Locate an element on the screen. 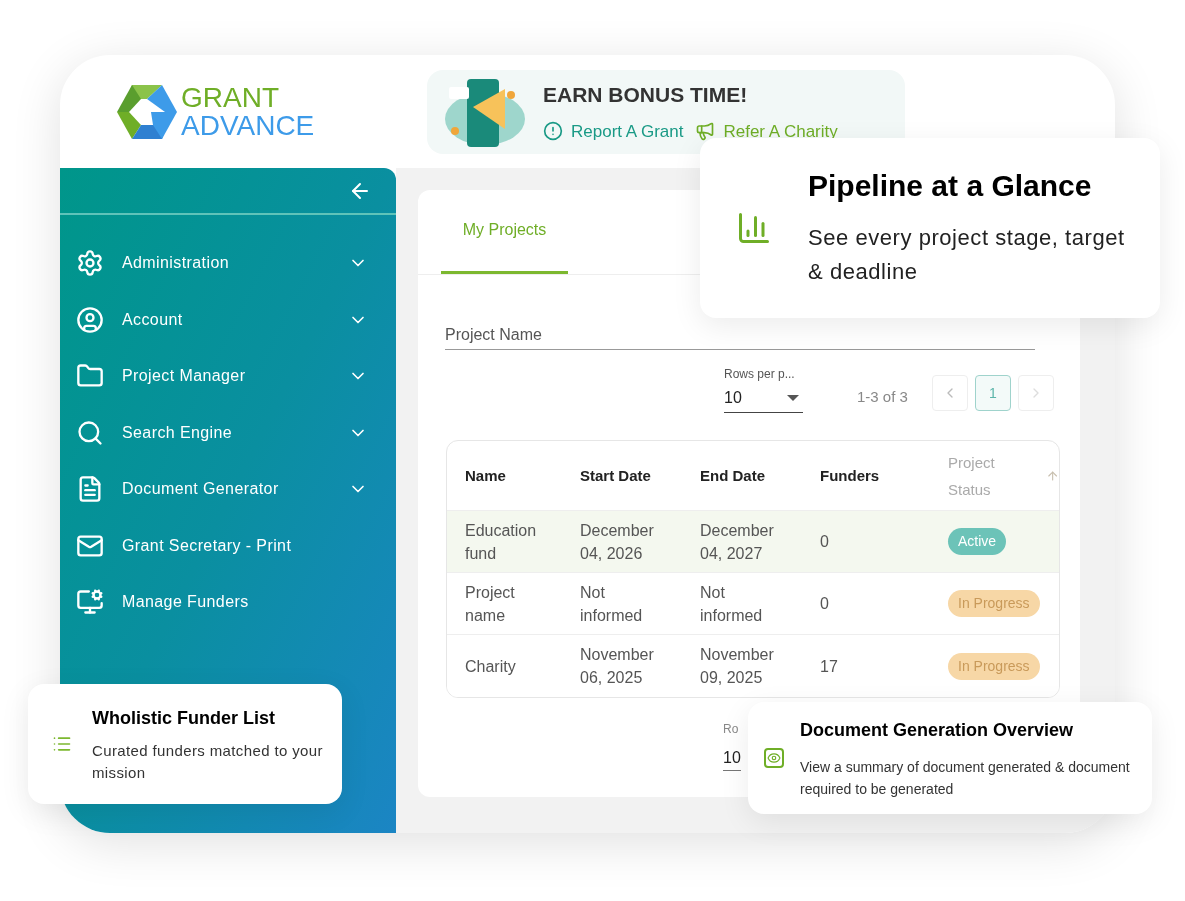 Image resolution: width=1185 pixels, height=901 pixels. column-header: Start Date is located at coordinates (615, 475).